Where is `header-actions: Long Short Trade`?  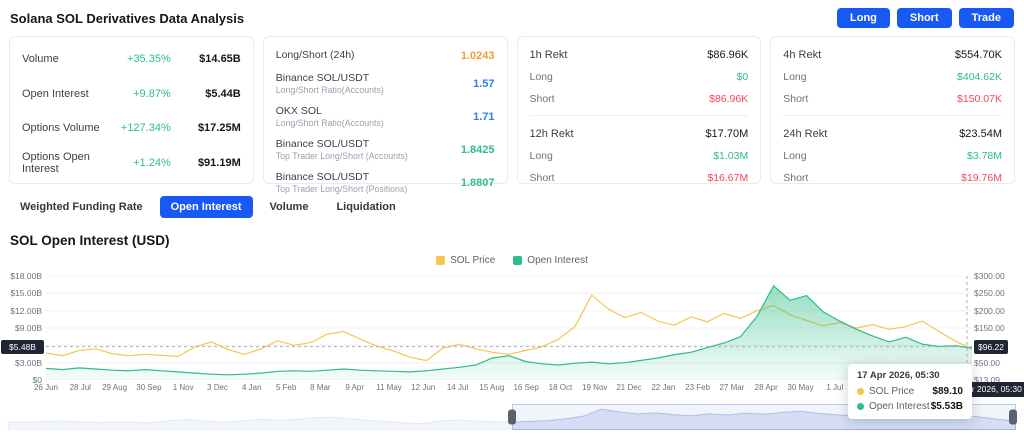 header-actions: Long Short Trade is located at coordinates (925, 18).